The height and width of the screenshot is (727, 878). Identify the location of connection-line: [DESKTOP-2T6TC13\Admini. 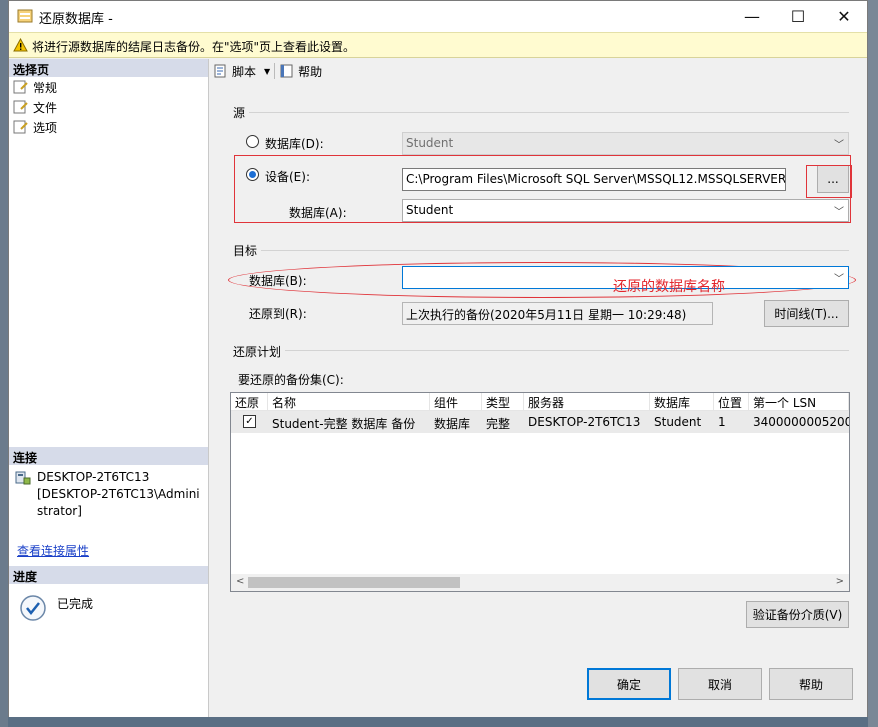
(118, 494).